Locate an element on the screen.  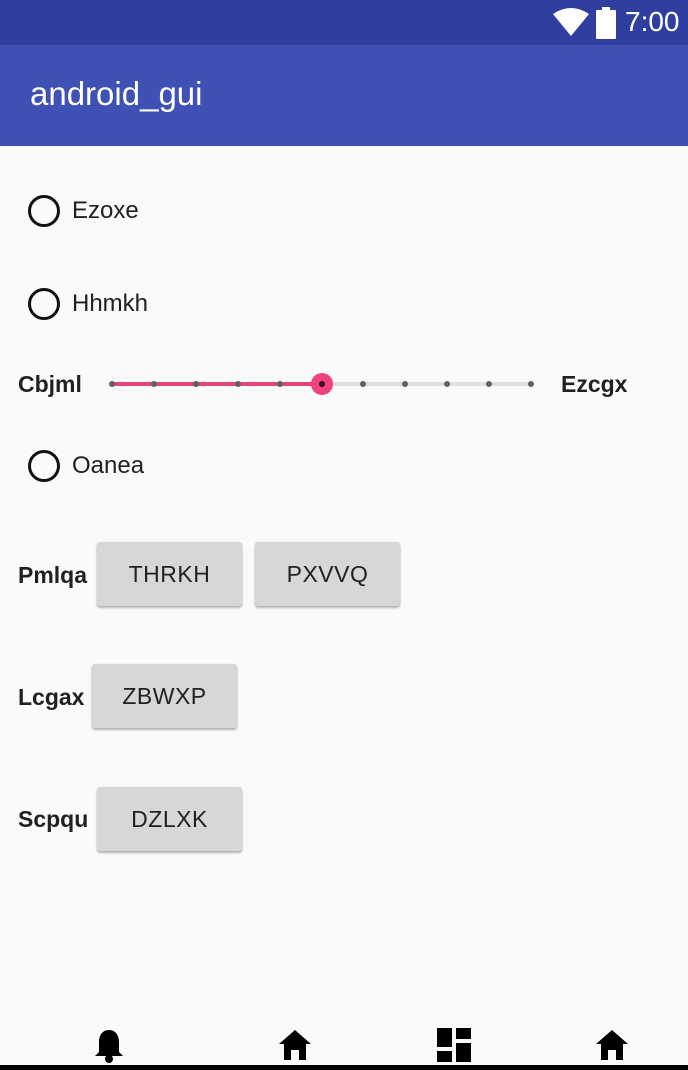
radio-oanea: Oanea is located at coordinates (86, 466).